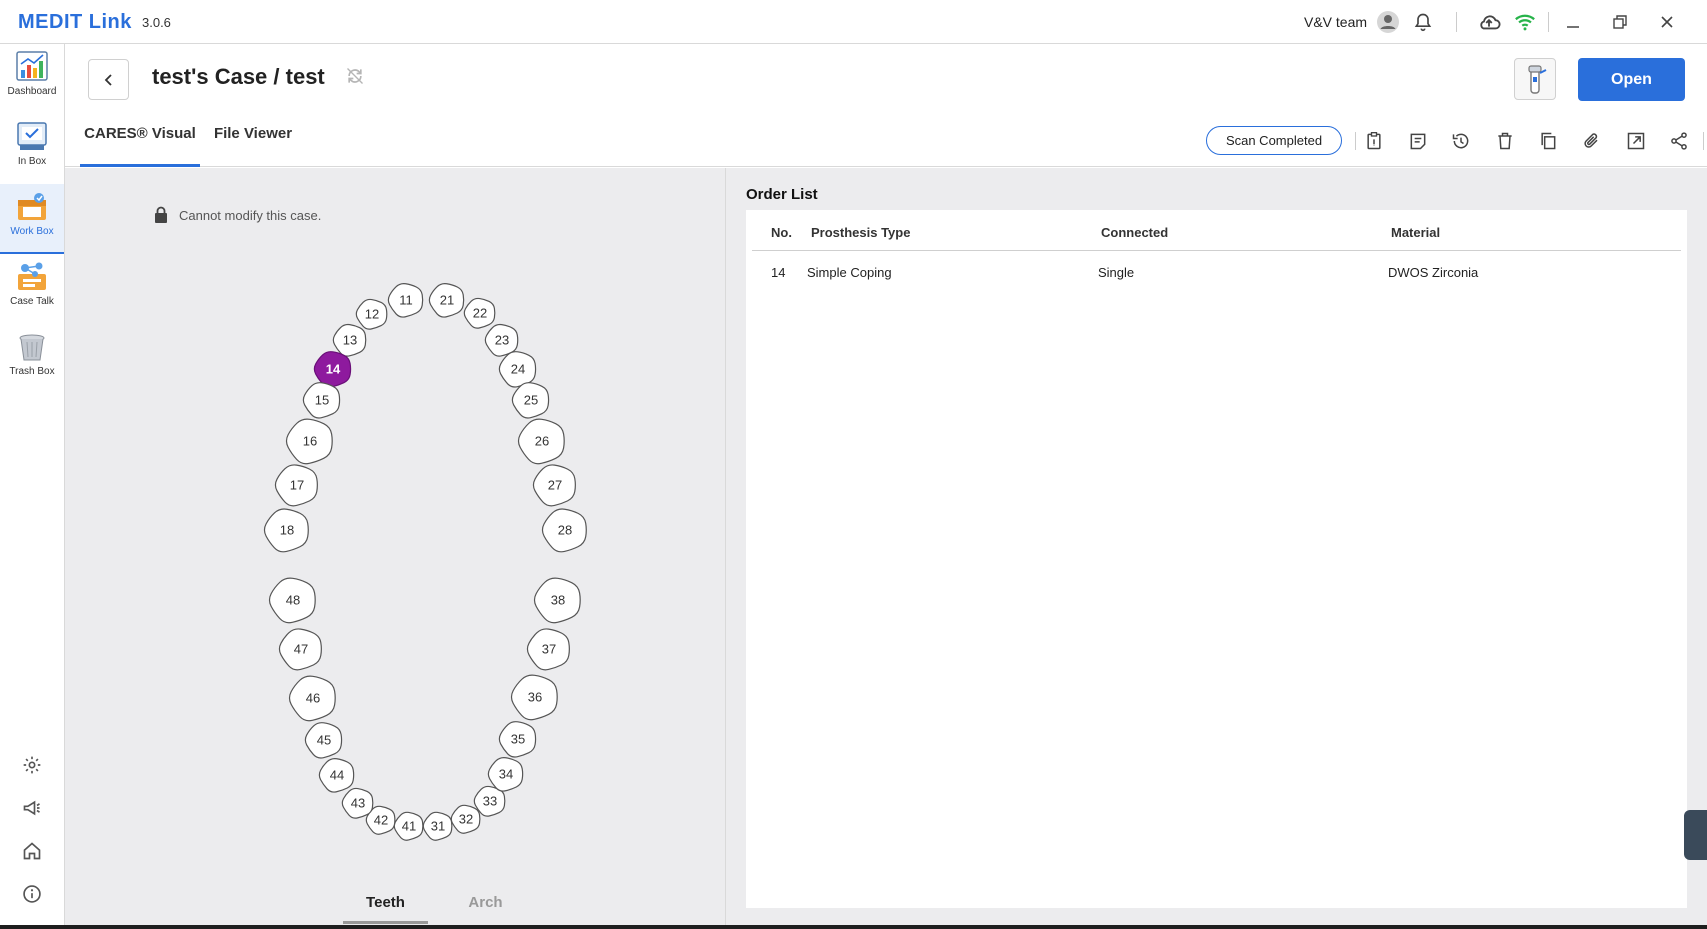 The image size is (1707, 929). Describe the element at coordinates (1695, 835) in the screenshot. I see `side-assistant-tab` at that location.